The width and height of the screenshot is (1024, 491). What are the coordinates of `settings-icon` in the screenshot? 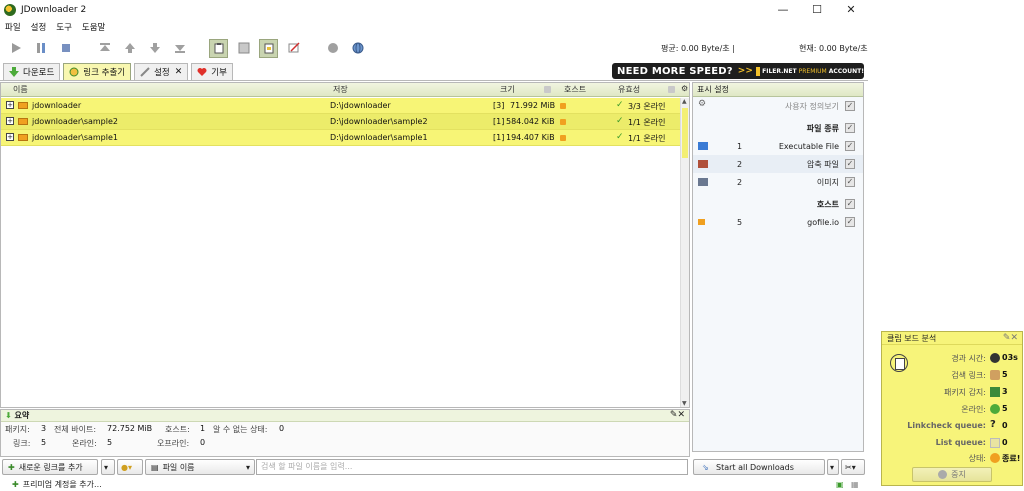 It's located at (145, 72).